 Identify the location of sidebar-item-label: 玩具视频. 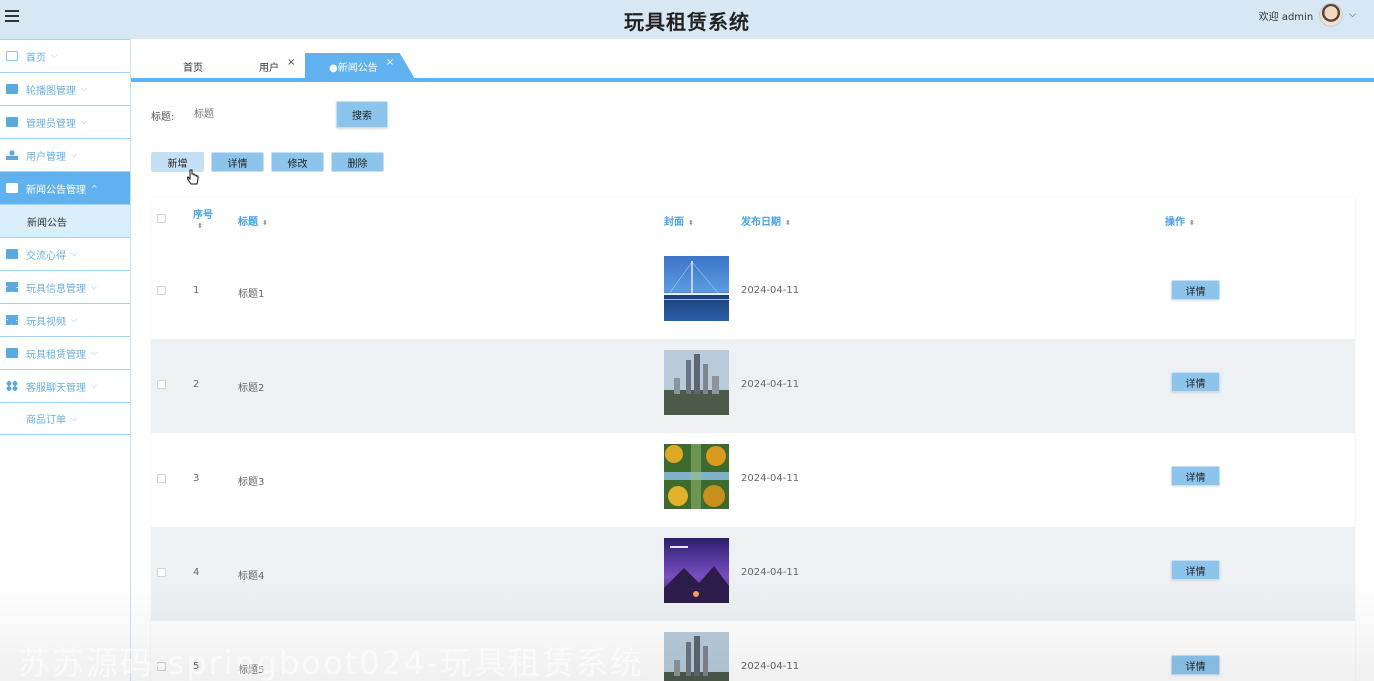
(46, 322).